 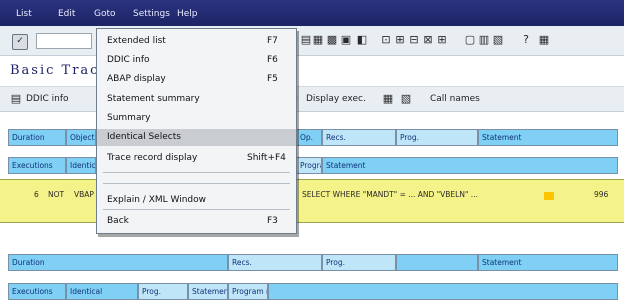 I want to click on window-tile-icon: ▧, so click(x=498, y=40).